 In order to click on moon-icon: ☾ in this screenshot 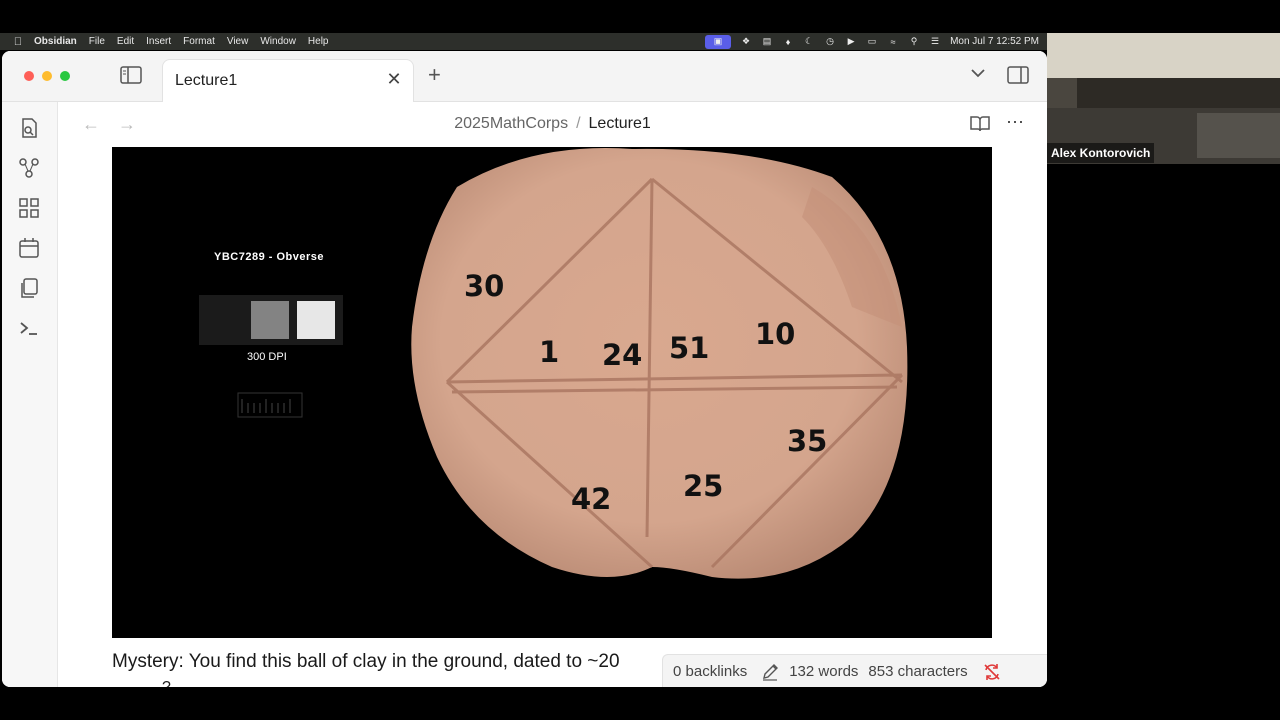, I will do `click(809, 41)`.